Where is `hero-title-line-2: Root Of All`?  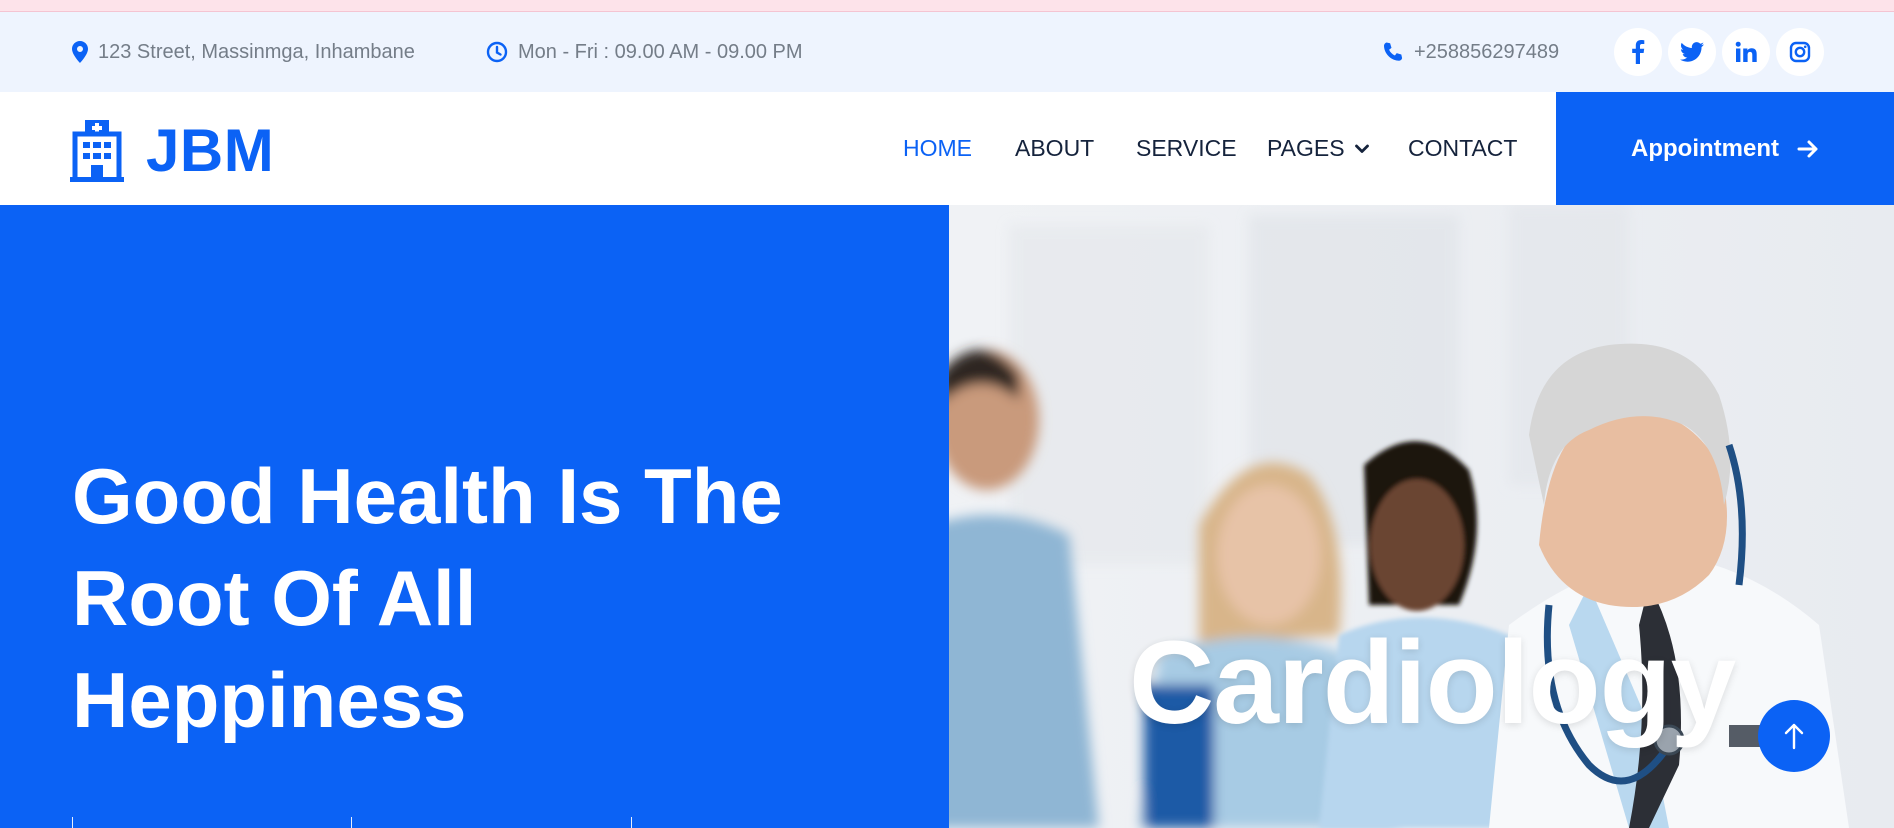
hero-title-line-2: Root Of All is located at coordinates (274, 598).